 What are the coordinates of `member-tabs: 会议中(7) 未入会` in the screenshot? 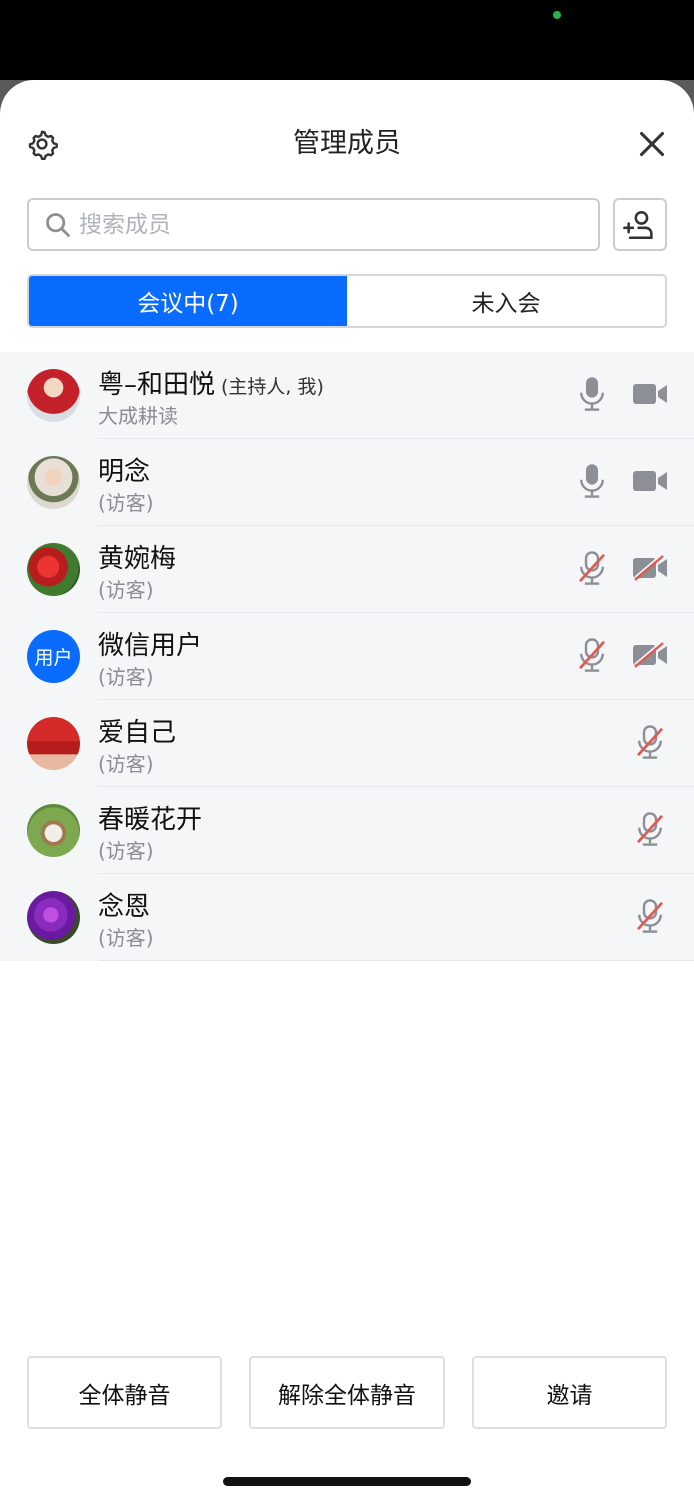 It's located at (347, 301).